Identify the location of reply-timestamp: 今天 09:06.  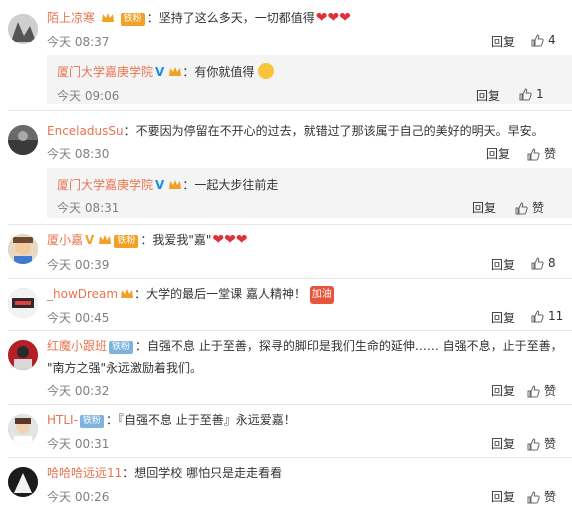
(88, 96).